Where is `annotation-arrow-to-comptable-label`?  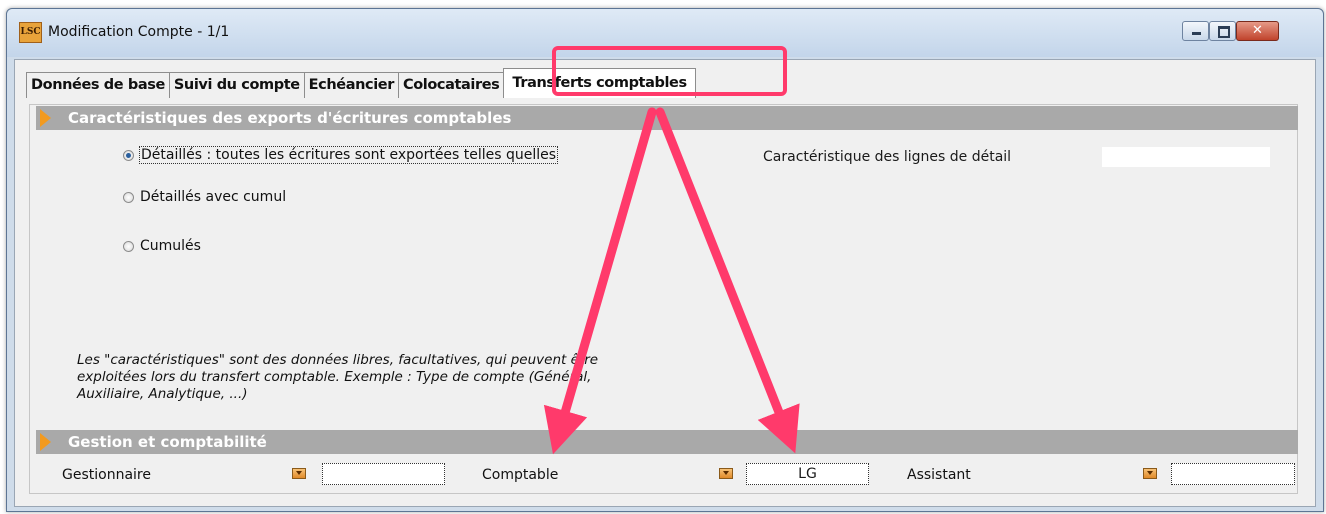
annotation-arrow-to-comptable-label is located at coordinates (600, 281).